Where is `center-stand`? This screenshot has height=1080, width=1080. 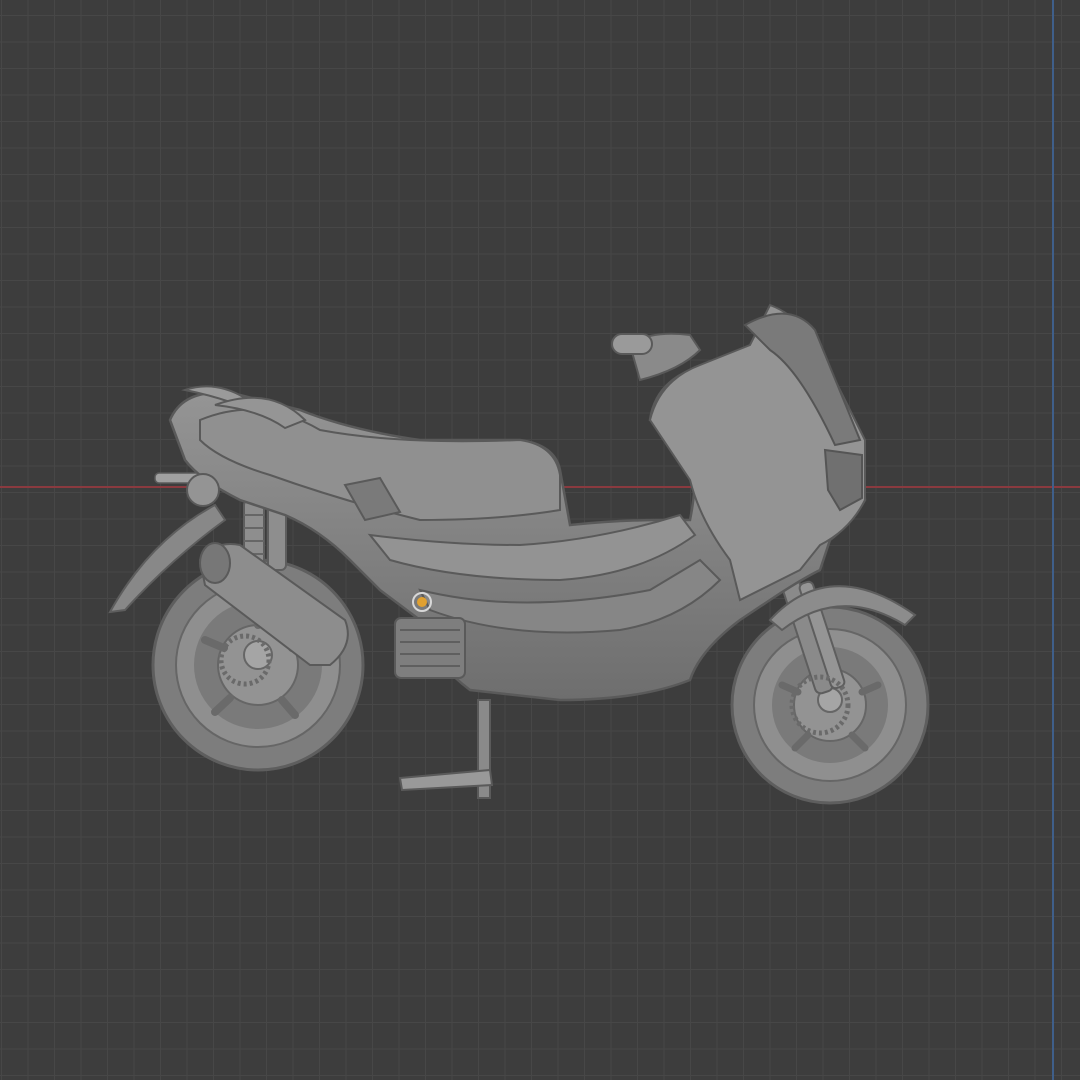 center-stand is located at coordinates (446, 749).